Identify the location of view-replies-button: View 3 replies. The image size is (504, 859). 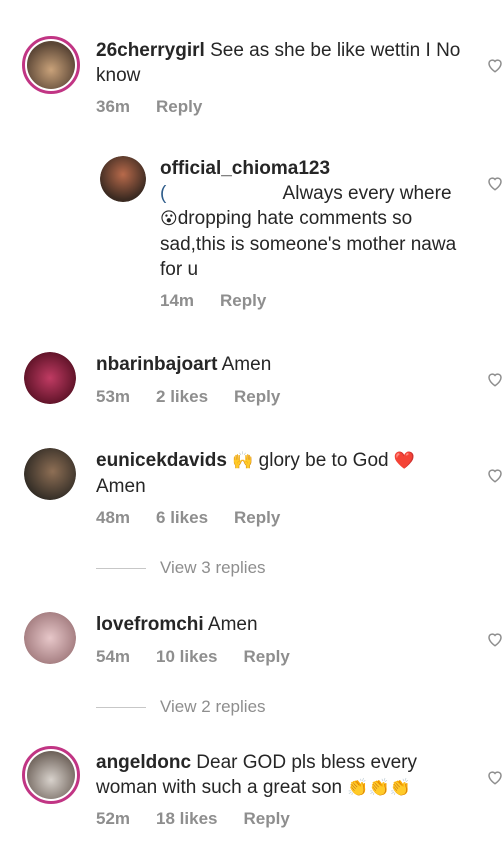
(181, 568).